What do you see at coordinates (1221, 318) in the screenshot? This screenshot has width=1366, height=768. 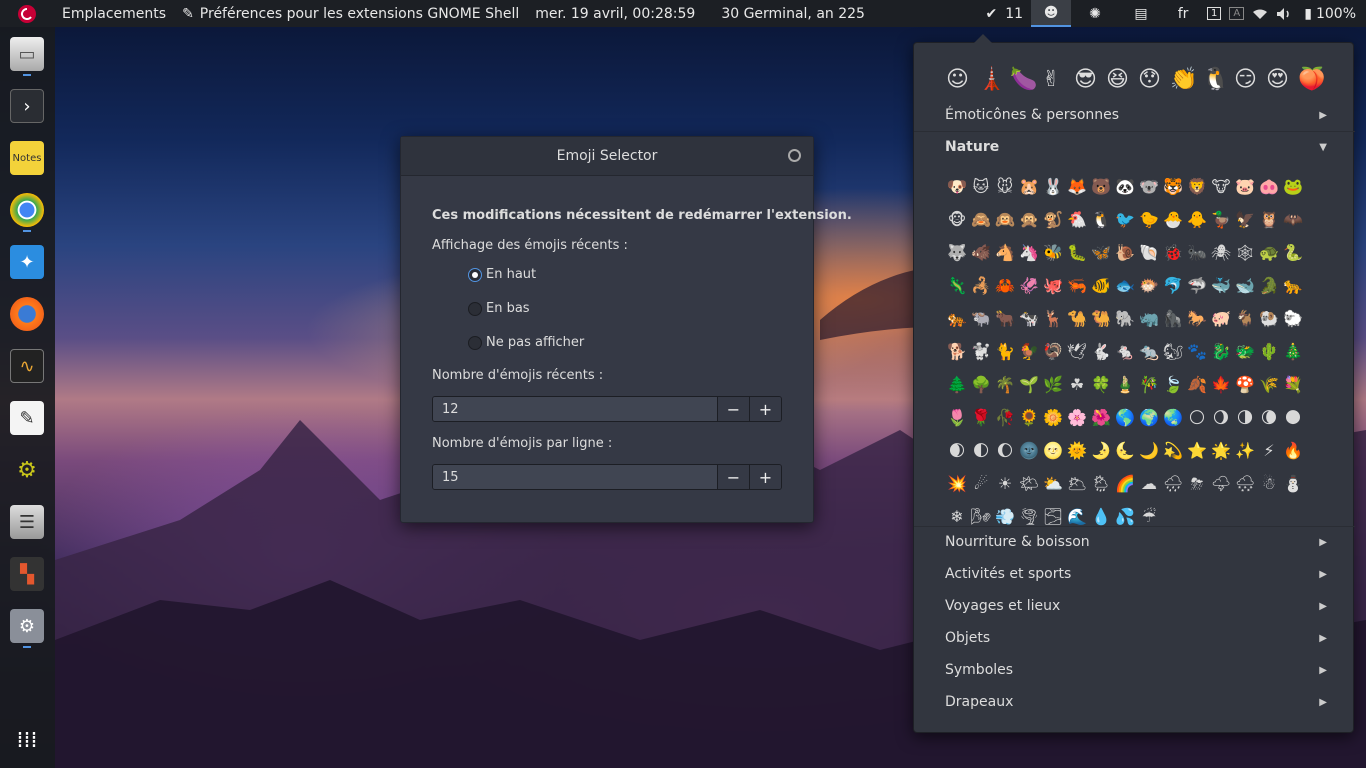 I see `emoji-button: 🐖` at bounding box center [1221, 318].